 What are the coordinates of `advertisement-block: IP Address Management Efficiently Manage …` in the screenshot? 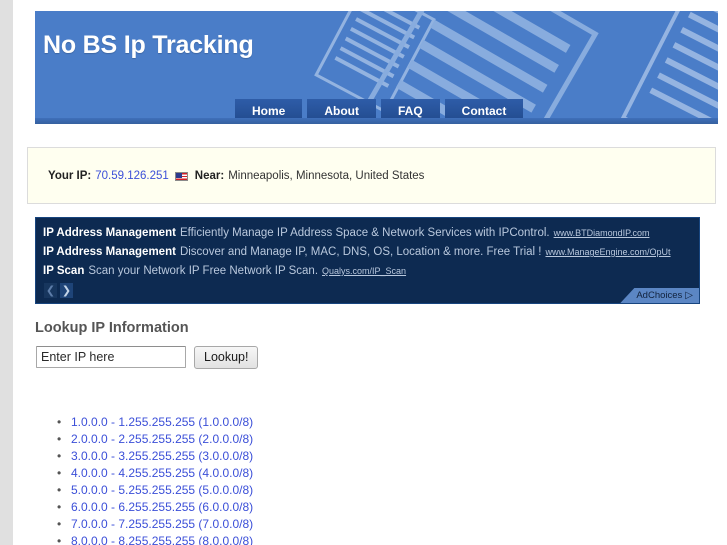 It's located at (367, 260).